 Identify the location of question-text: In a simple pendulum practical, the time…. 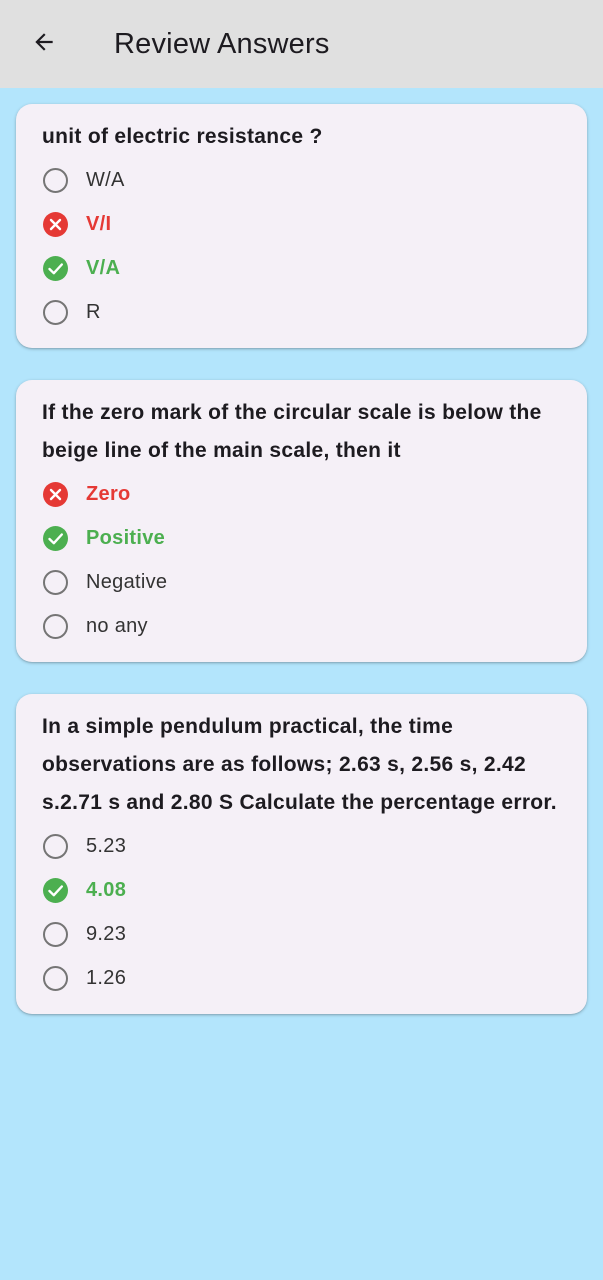
(299, 764).